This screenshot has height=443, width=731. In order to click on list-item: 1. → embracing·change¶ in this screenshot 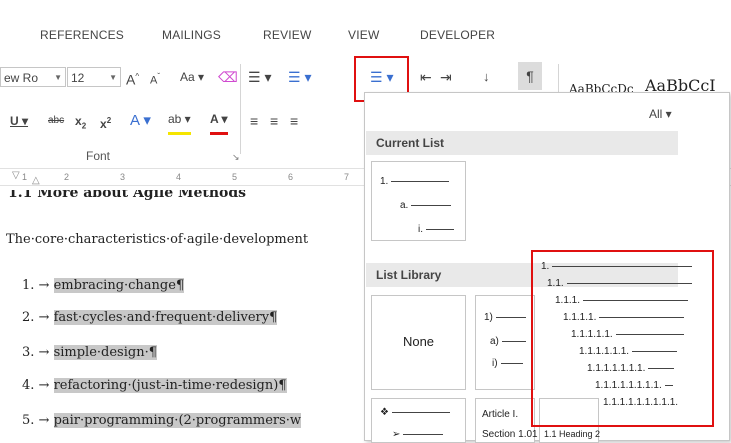, I will do `click(103, 286)`.